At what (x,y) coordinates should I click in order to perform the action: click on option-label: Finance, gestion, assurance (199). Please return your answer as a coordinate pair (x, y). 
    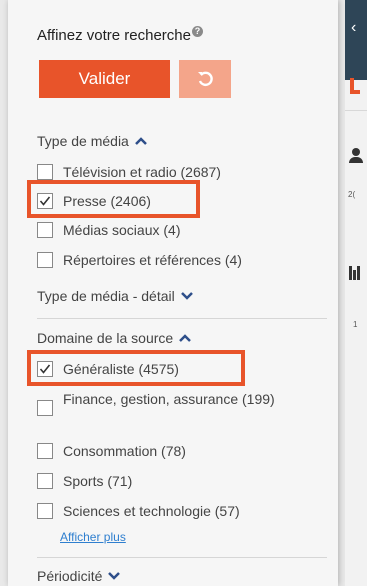
    Looking at the image, I should click on (169, 399).